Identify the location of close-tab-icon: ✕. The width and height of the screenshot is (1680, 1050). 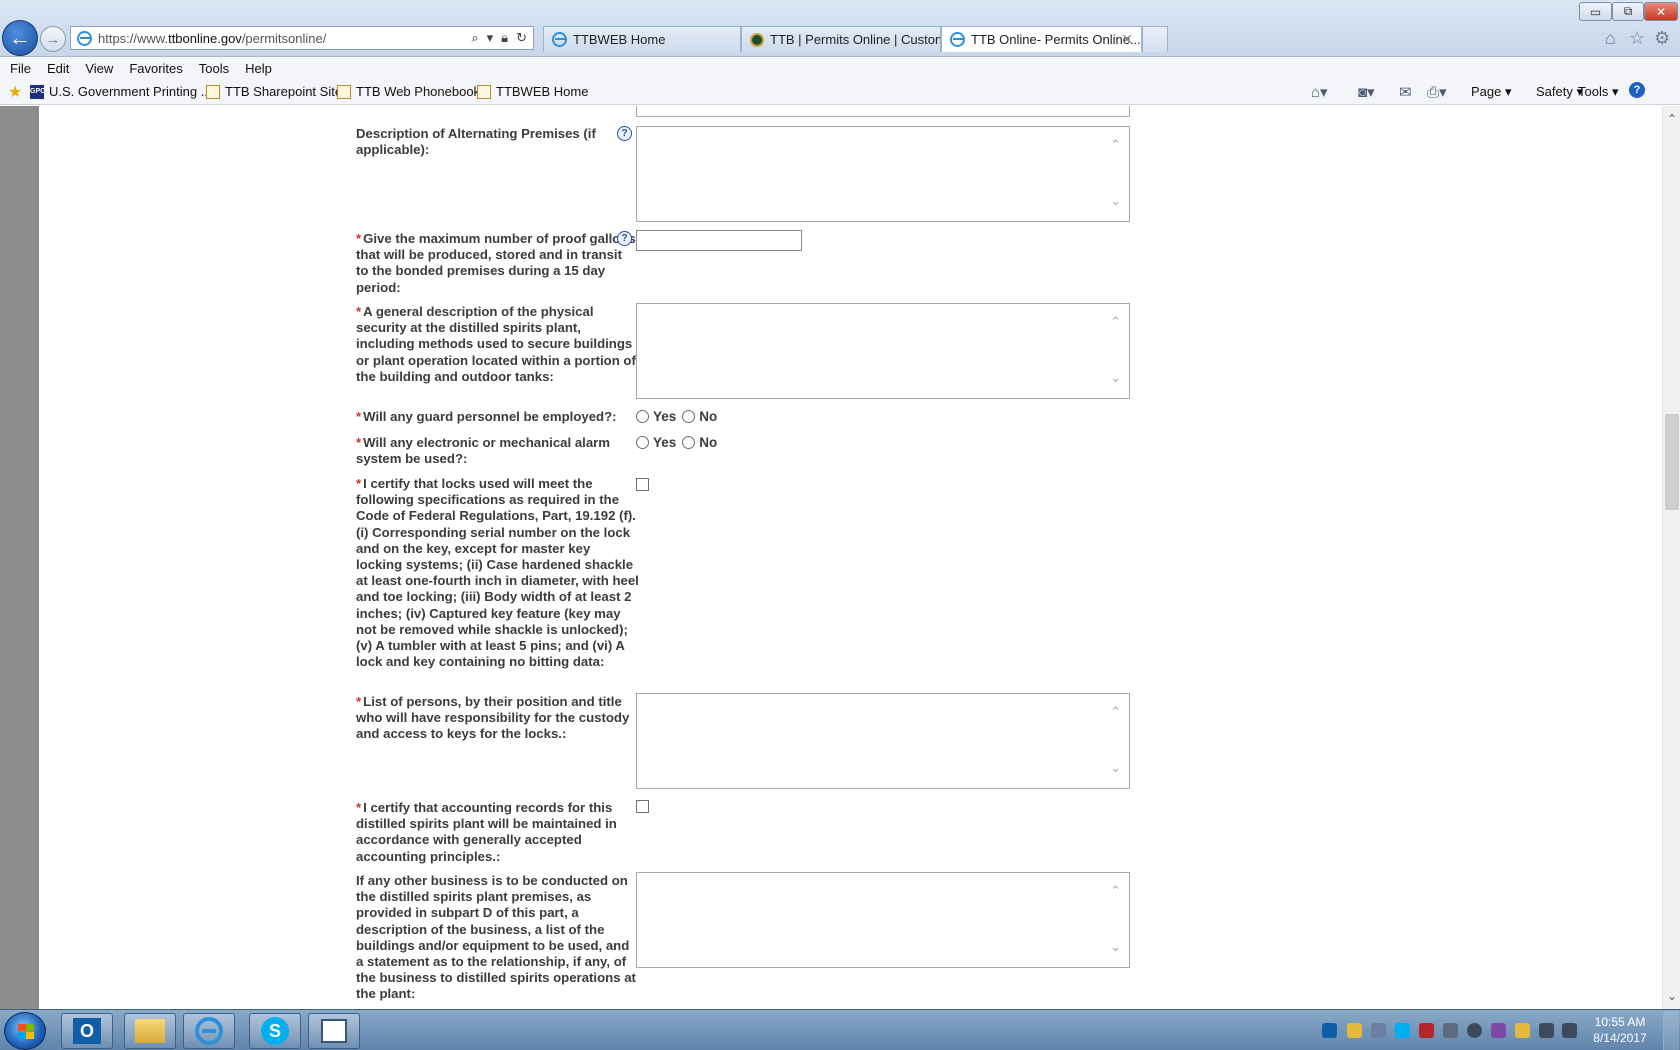
(1127, 39).